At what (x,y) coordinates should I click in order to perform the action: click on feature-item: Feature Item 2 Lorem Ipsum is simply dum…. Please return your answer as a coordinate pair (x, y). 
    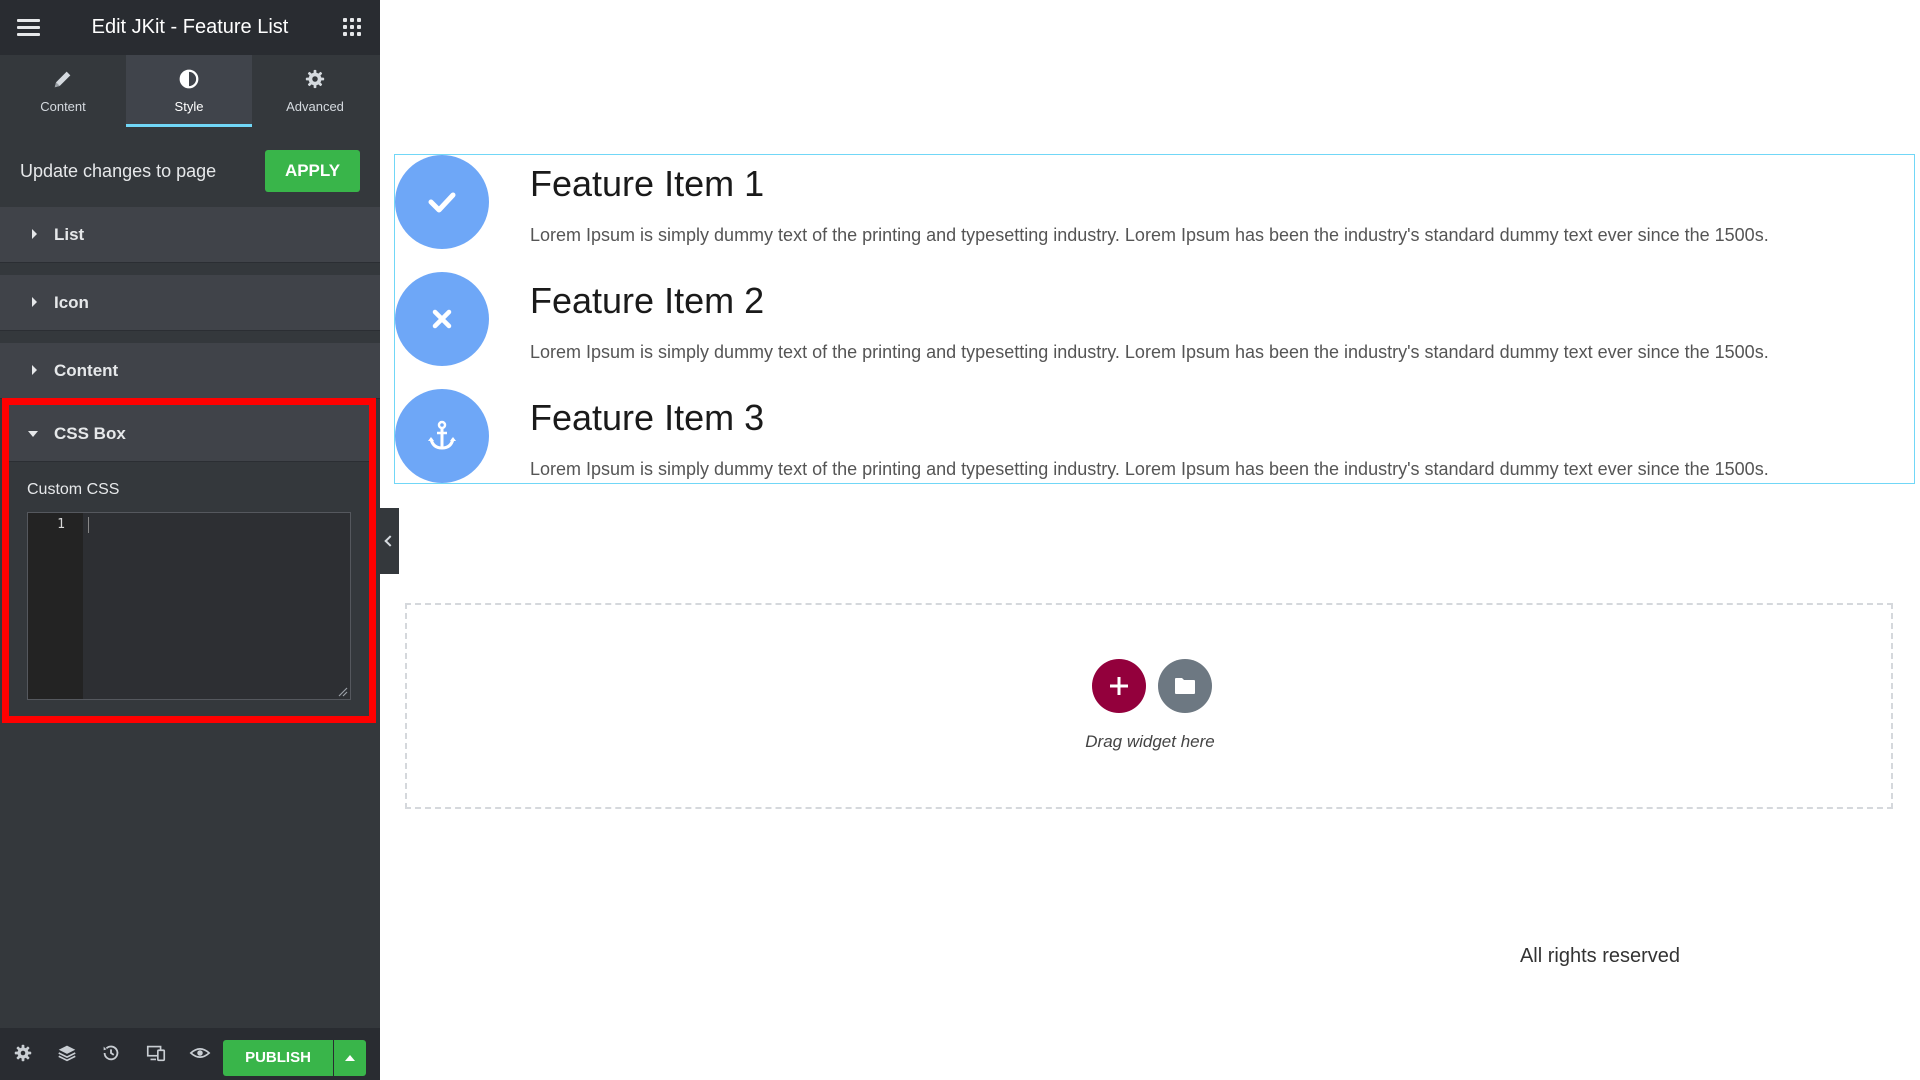
    Looking at the image, I should click on (1154, 330).